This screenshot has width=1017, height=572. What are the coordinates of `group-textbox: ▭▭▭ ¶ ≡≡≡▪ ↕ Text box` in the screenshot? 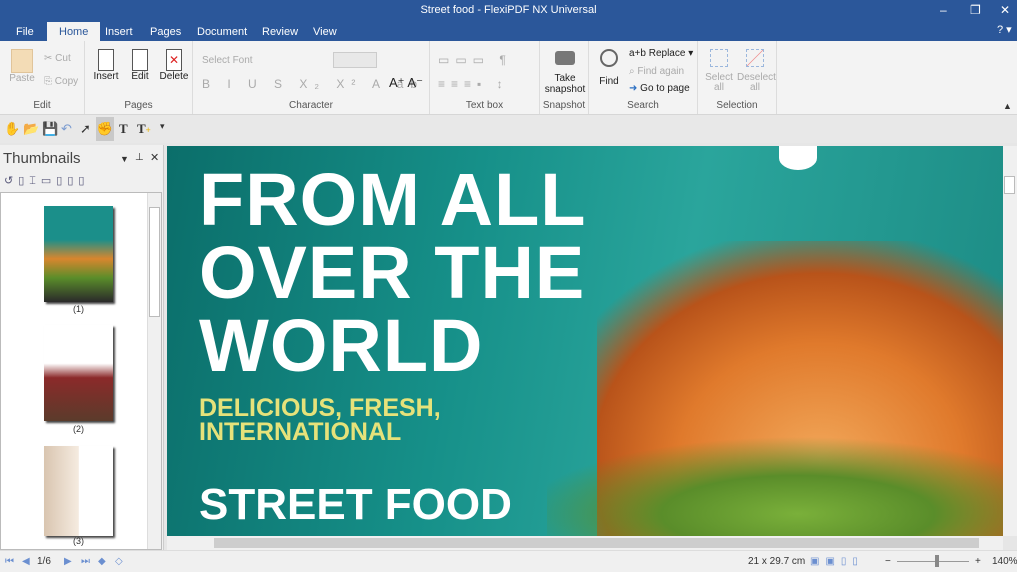 It's located at (485, 77).